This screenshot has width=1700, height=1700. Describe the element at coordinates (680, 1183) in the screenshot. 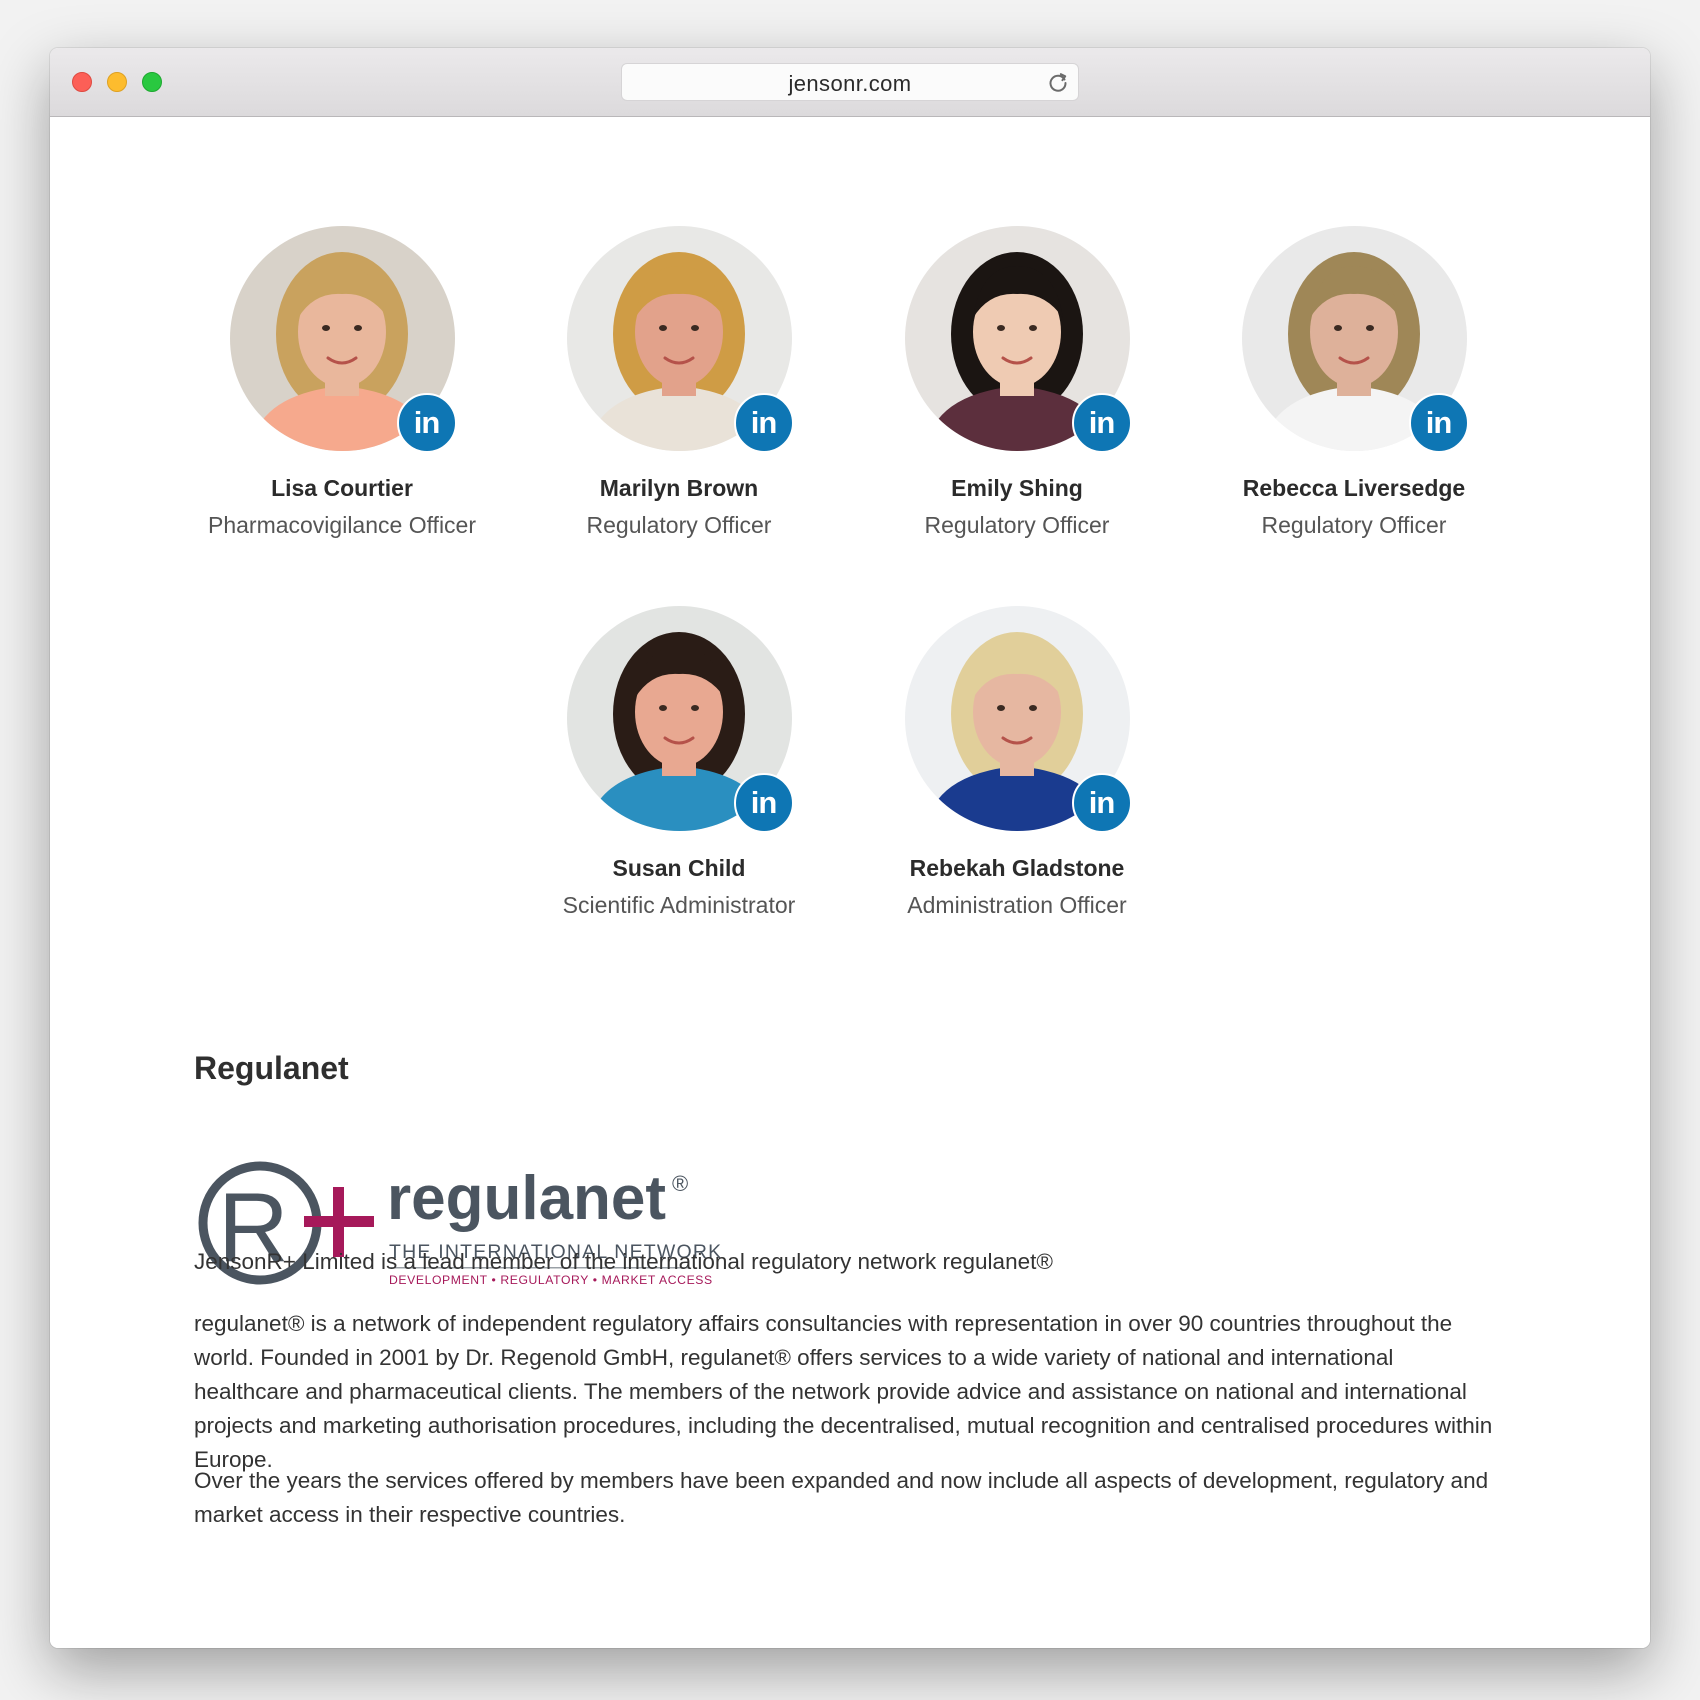

I see `logo-registered-mark: ®` at that location.